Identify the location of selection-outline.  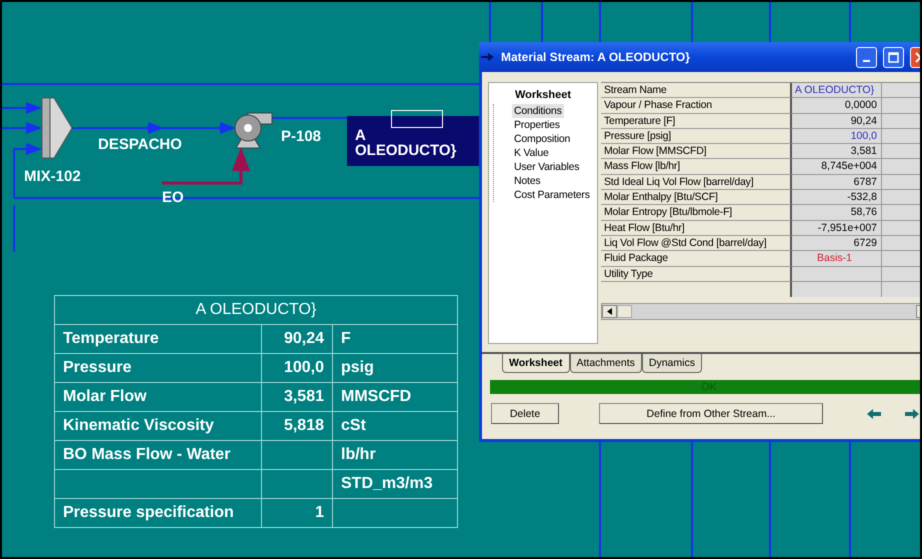
(417, 119).